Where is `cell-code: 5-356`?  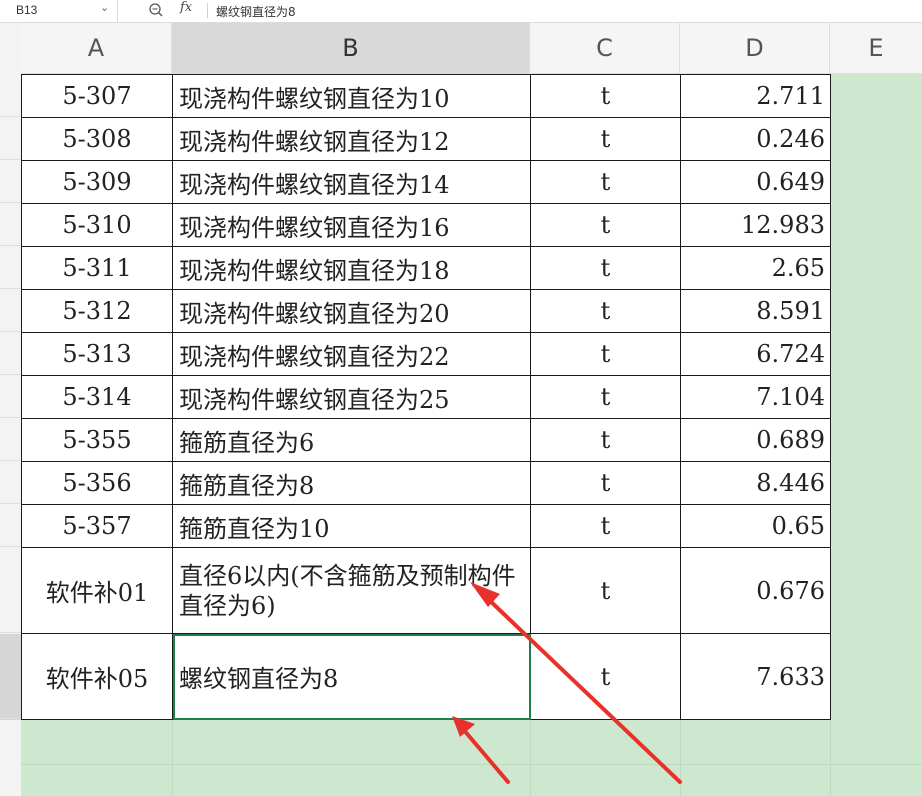
cell-code: 5-356 is located at coordinates (97, 483).